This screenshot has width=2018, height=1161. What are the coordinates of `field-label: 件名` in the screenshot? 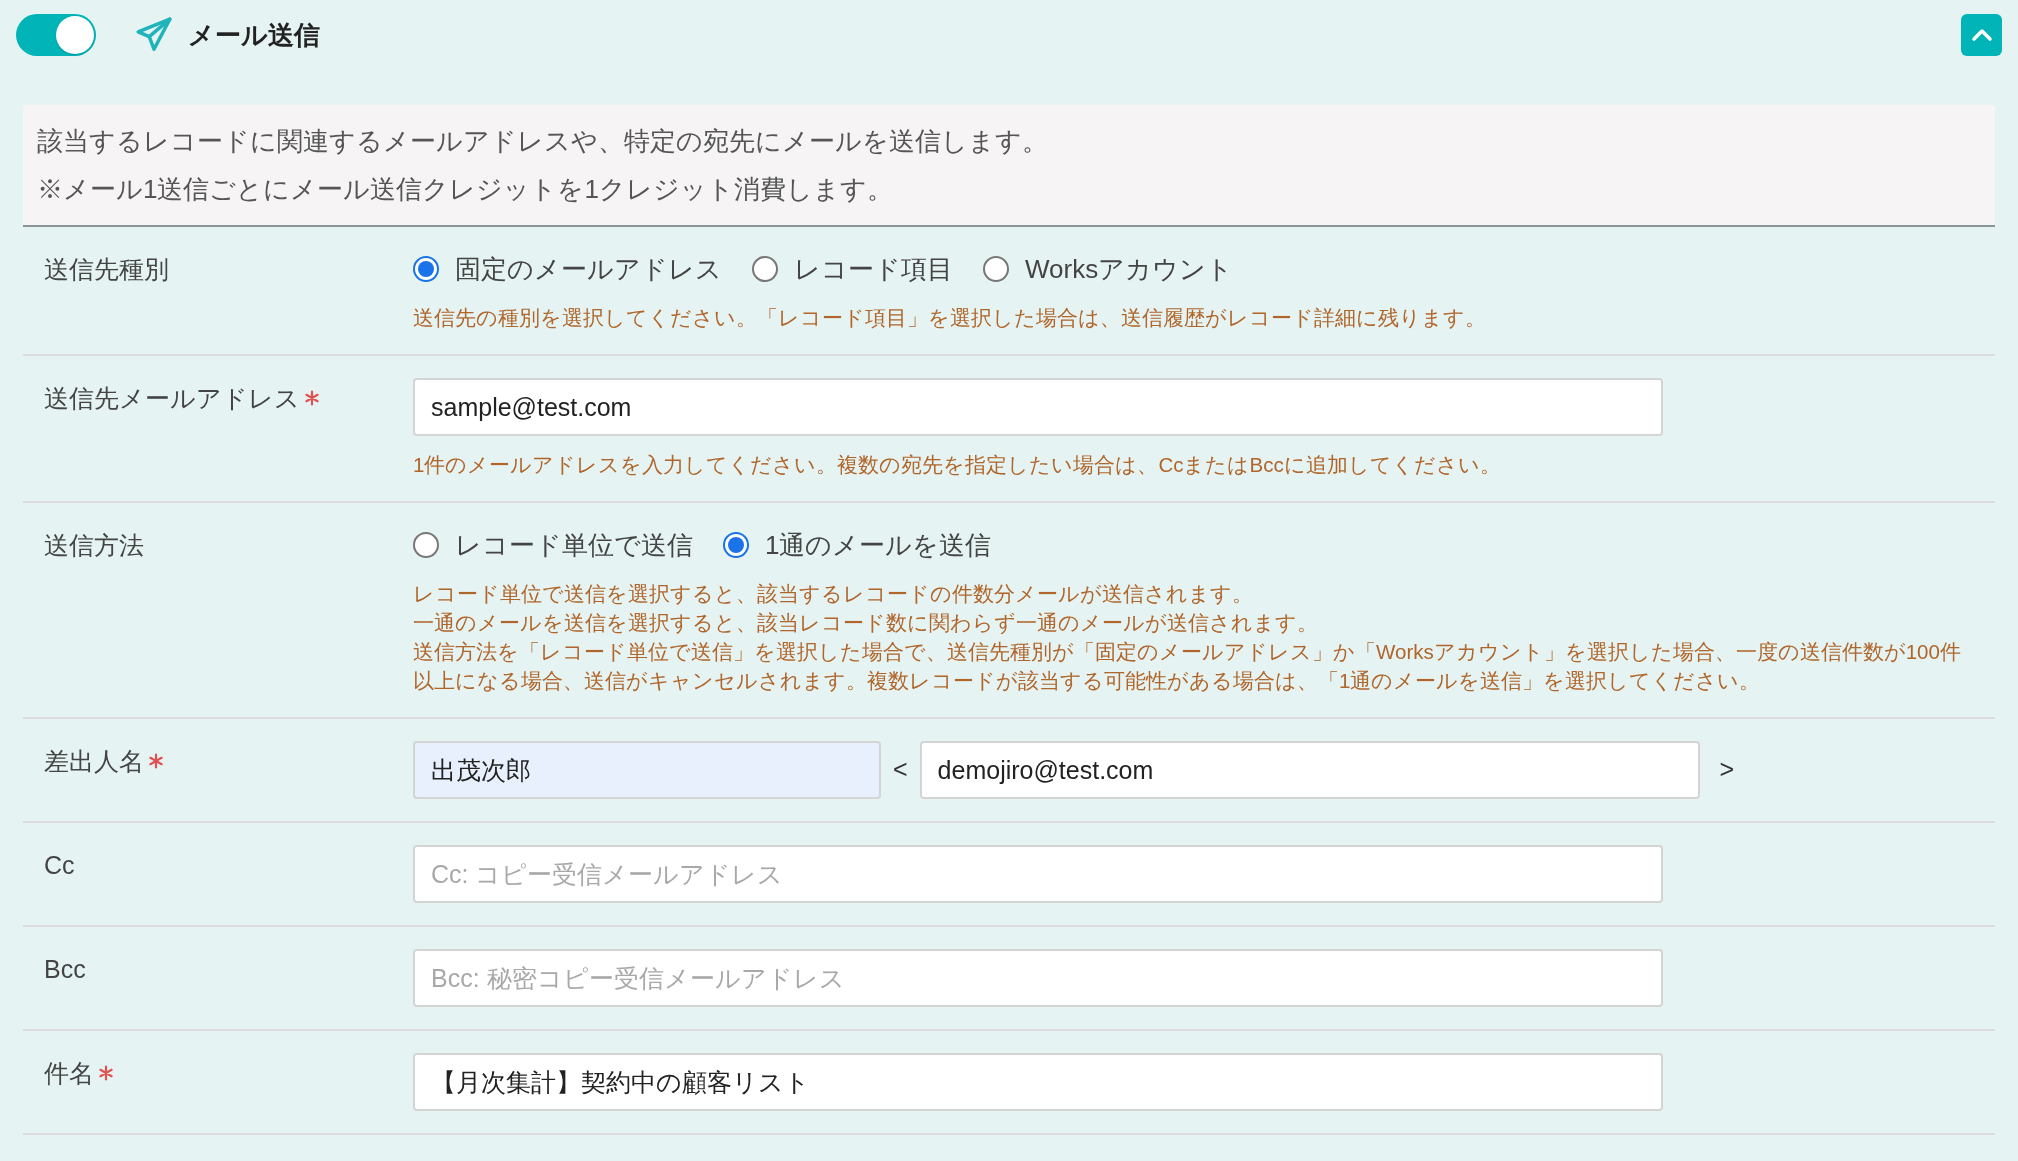 It's located at (69, 1073).